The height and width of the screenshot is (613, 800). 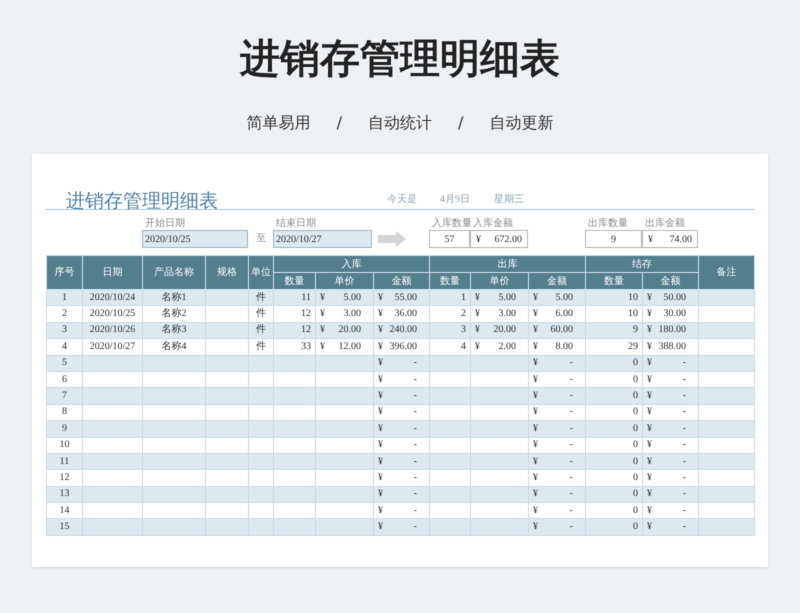 I want to click on column-header: 金额, so click(x=402, y=281).